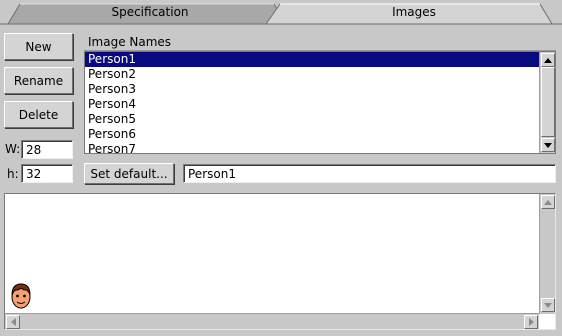 This screenshot has width=562, height=336. I want to click on height-value: 32, so click(34, 173).